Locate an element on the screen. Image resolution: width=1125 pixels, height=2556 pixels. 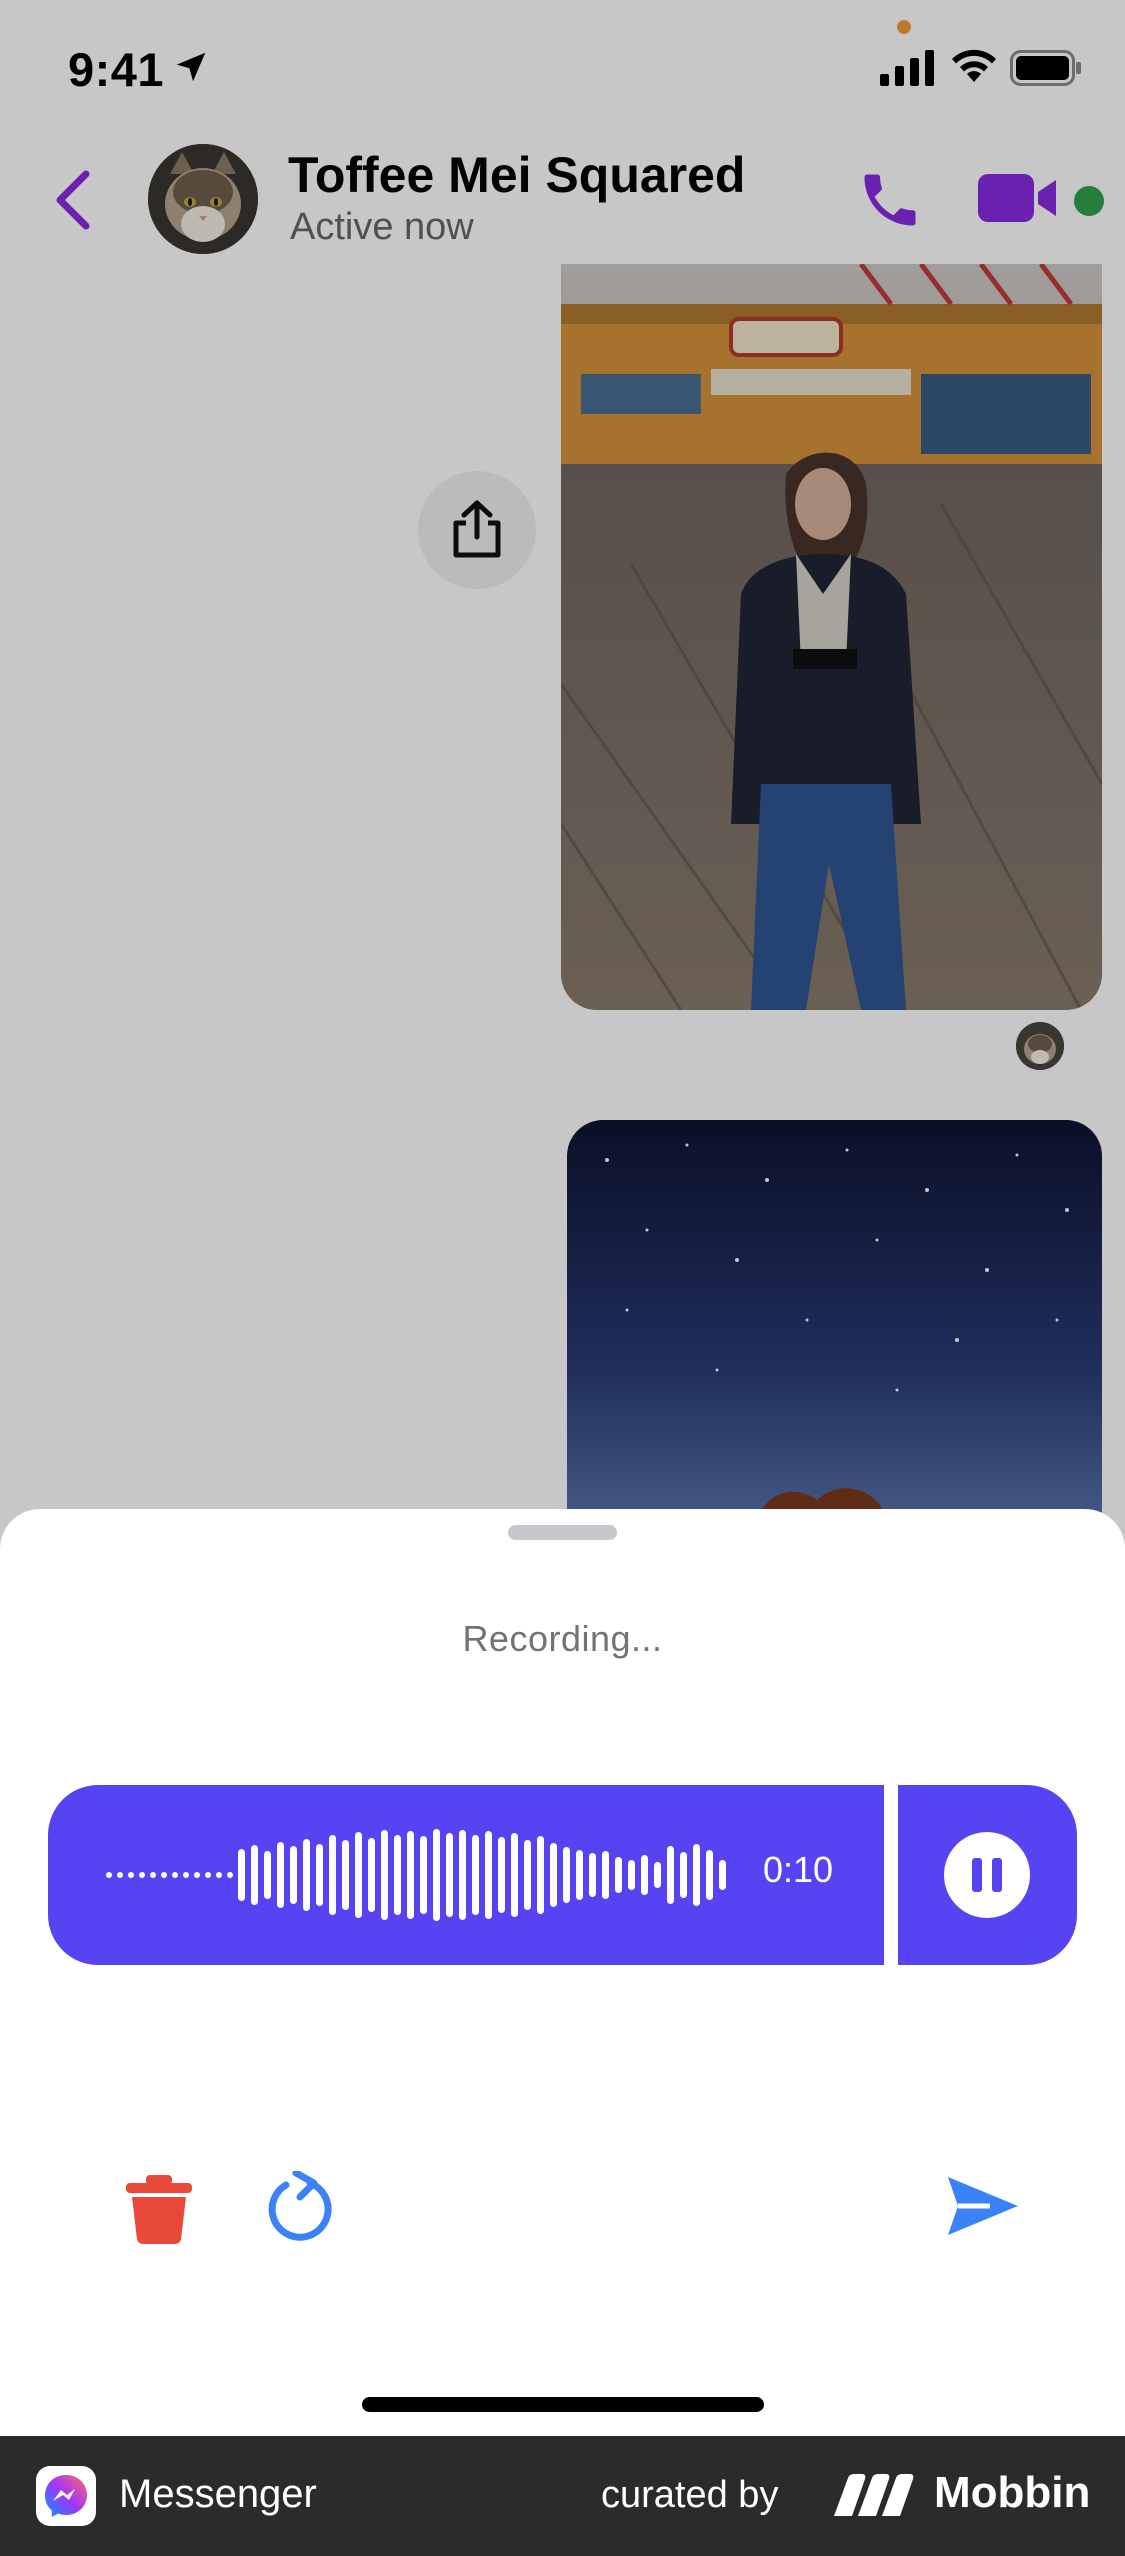
mobbin-logo-icon is located at coordinates (874, 2495).